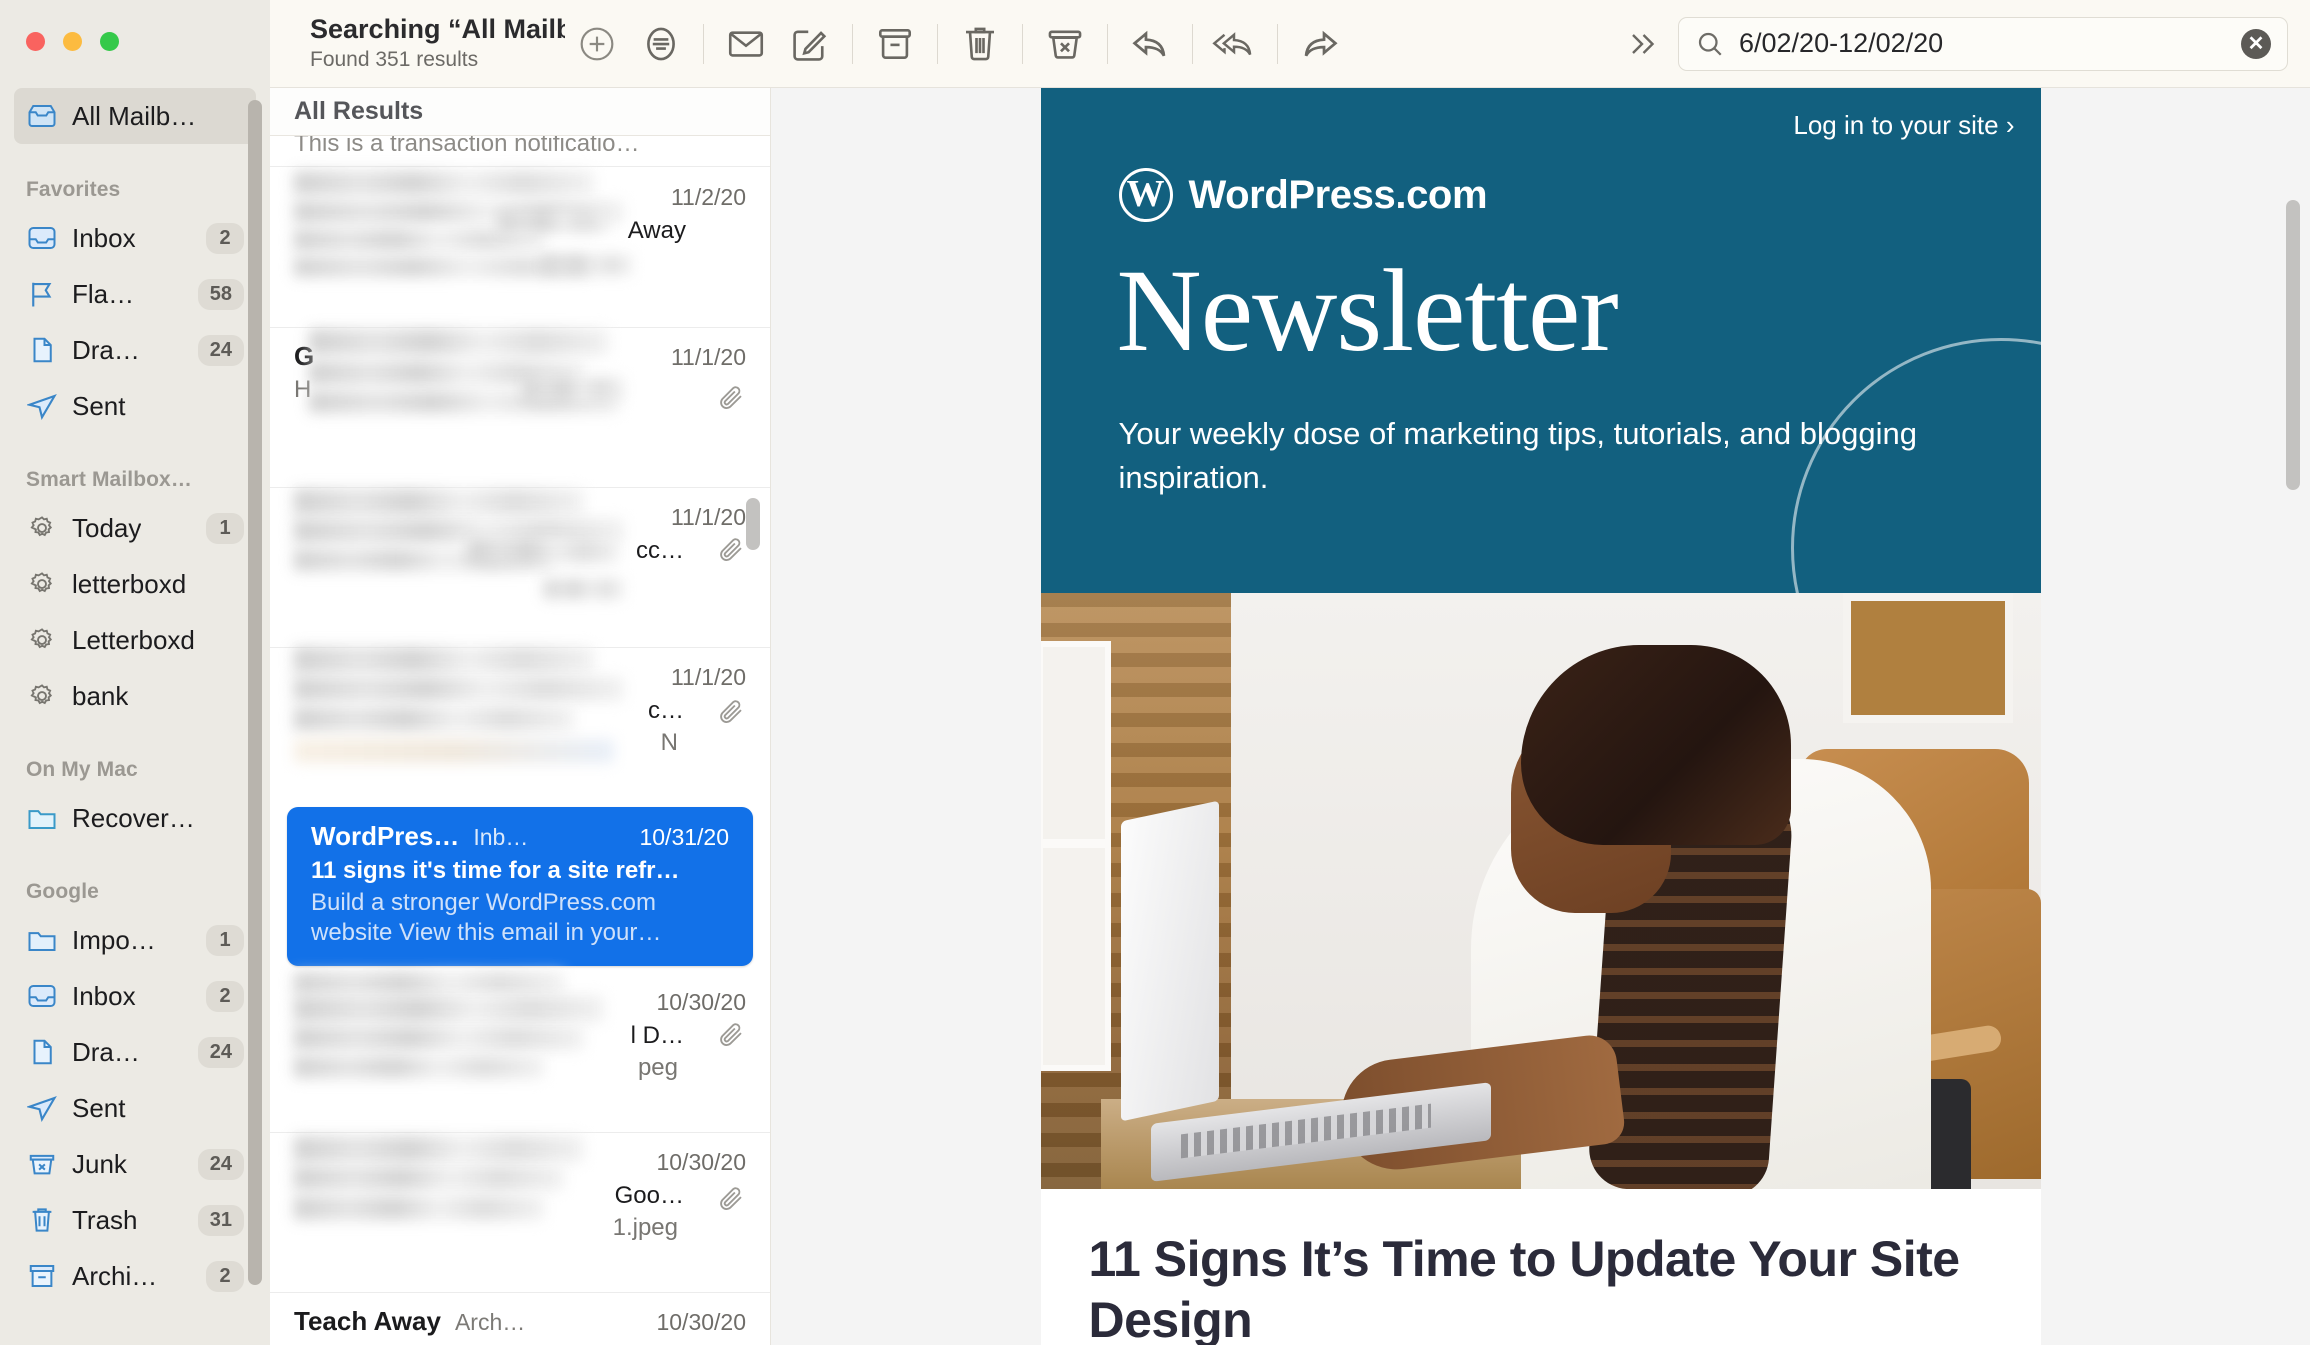  Describe the element at coordinates (852, 43) in the screenshot. I see `toolbar-divider` at that location.